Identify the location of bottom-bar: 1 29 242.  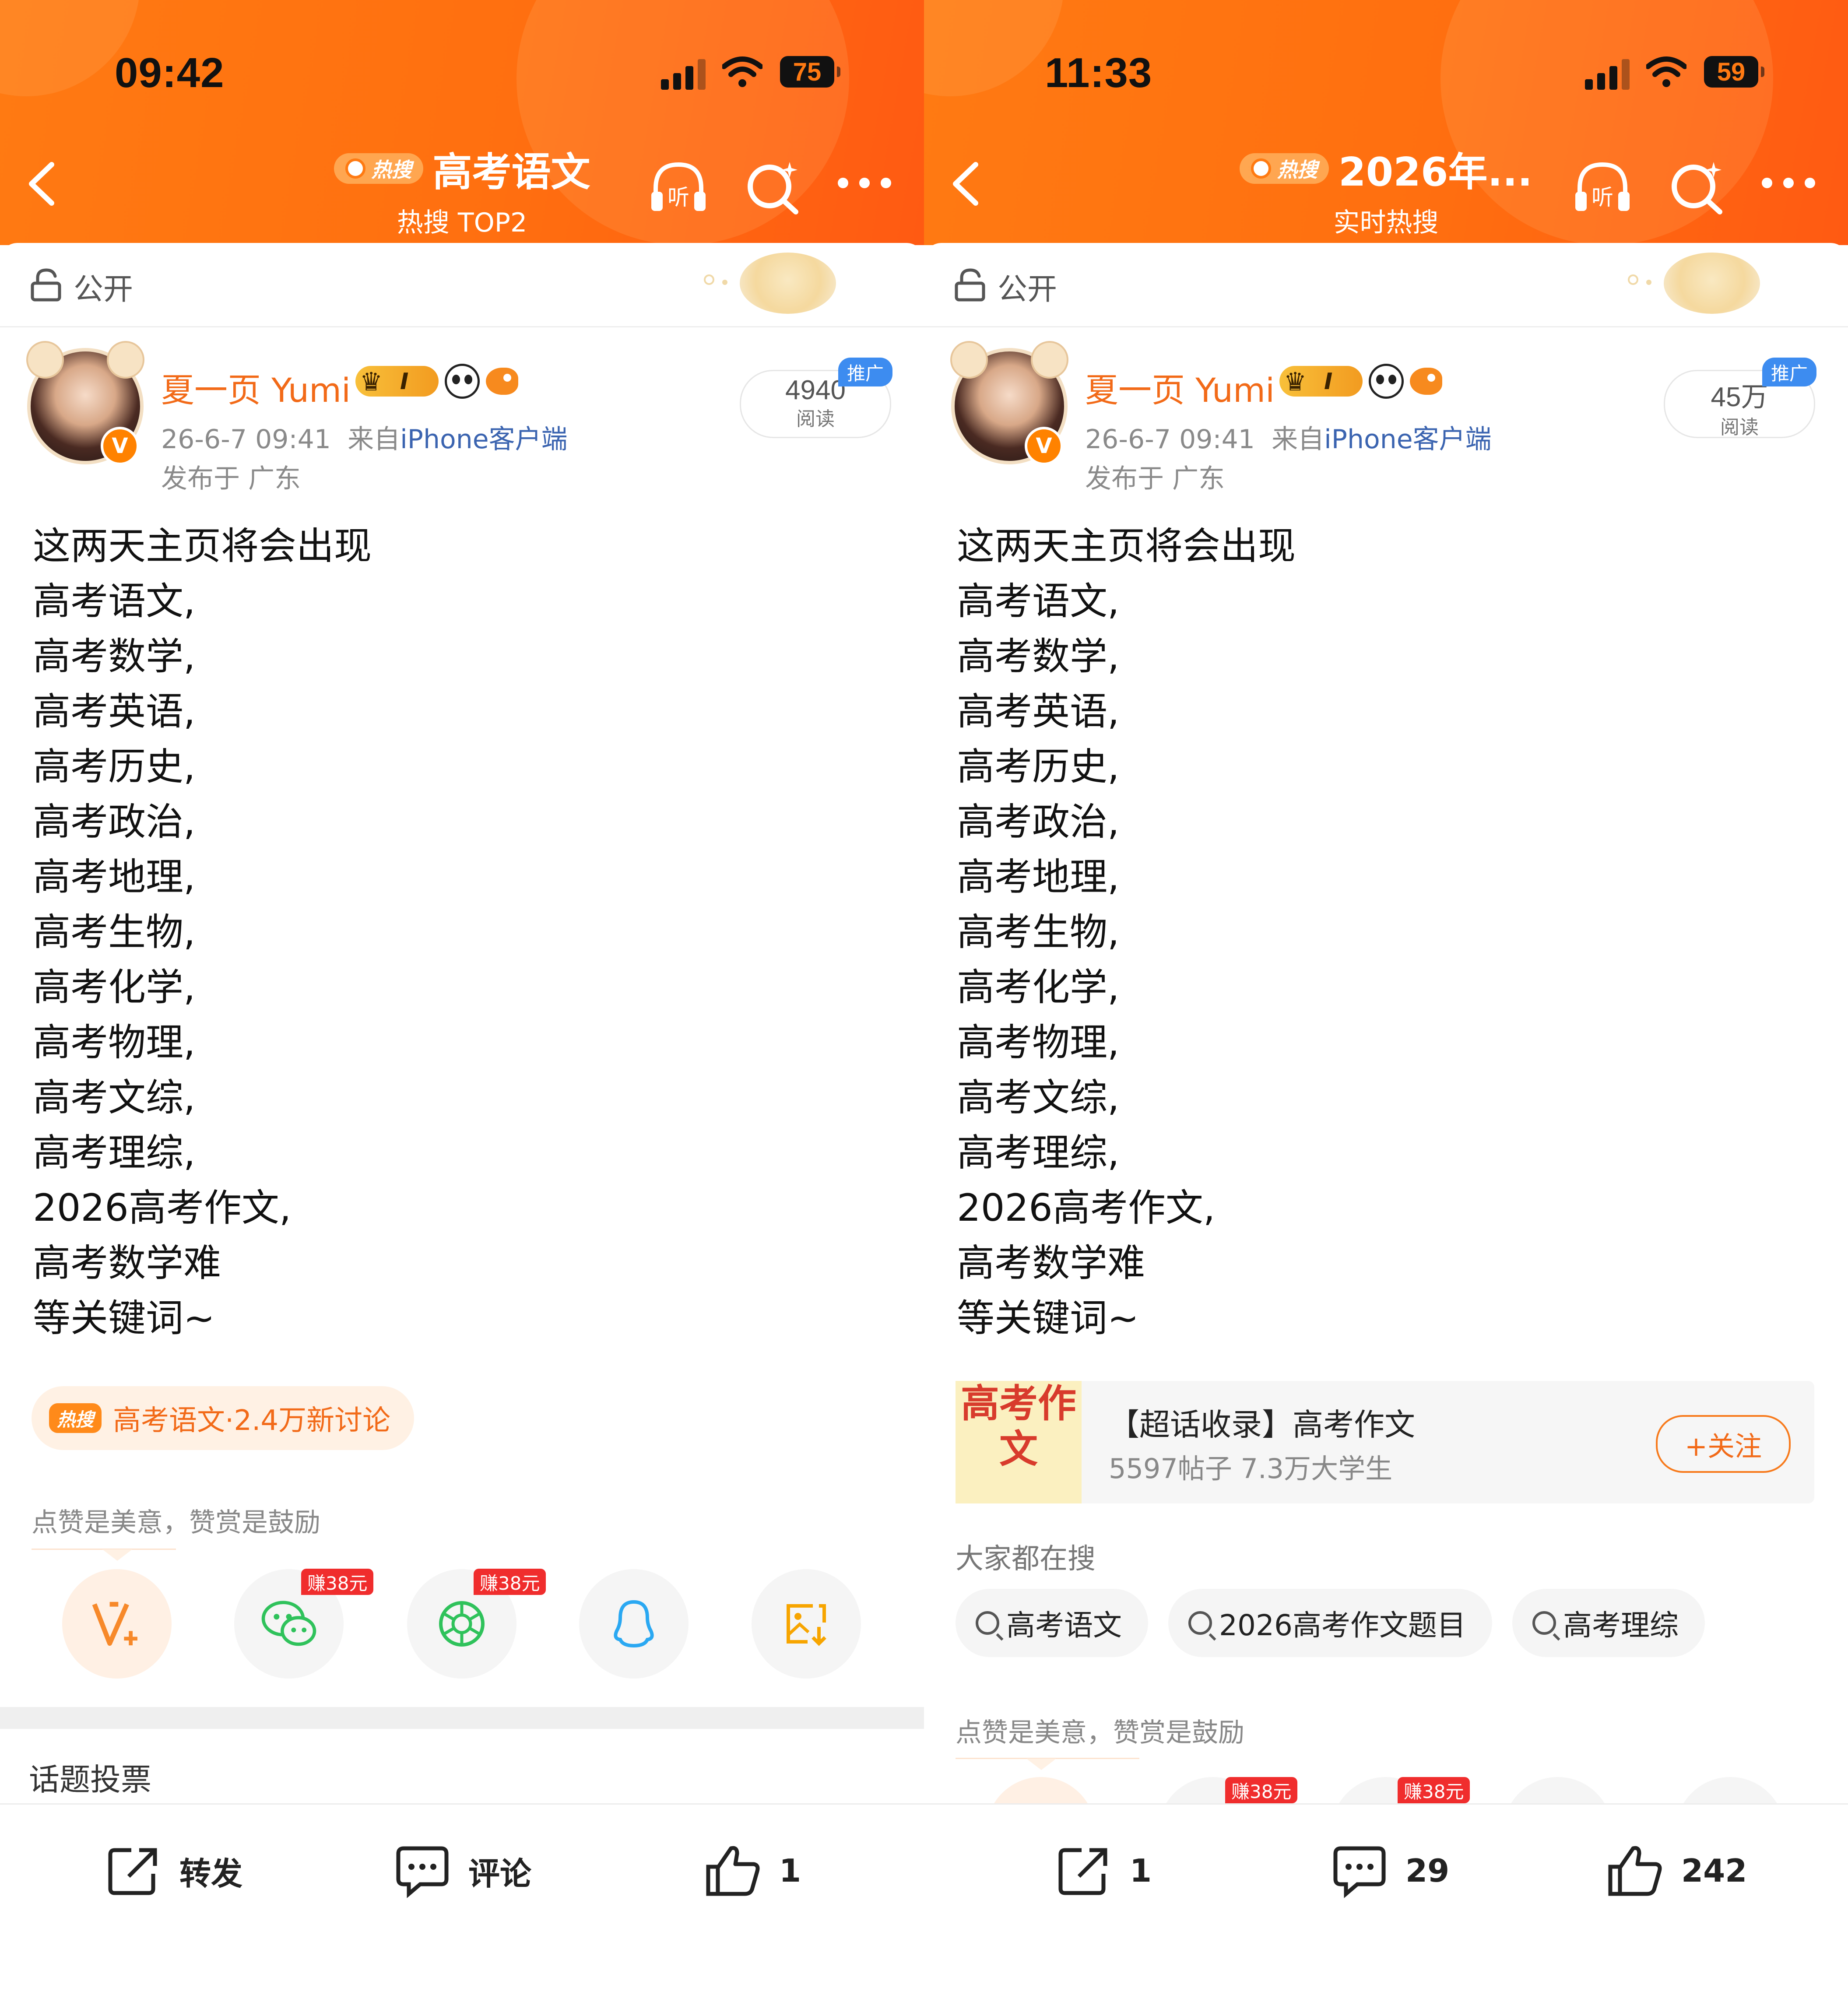
(1386, 1906).